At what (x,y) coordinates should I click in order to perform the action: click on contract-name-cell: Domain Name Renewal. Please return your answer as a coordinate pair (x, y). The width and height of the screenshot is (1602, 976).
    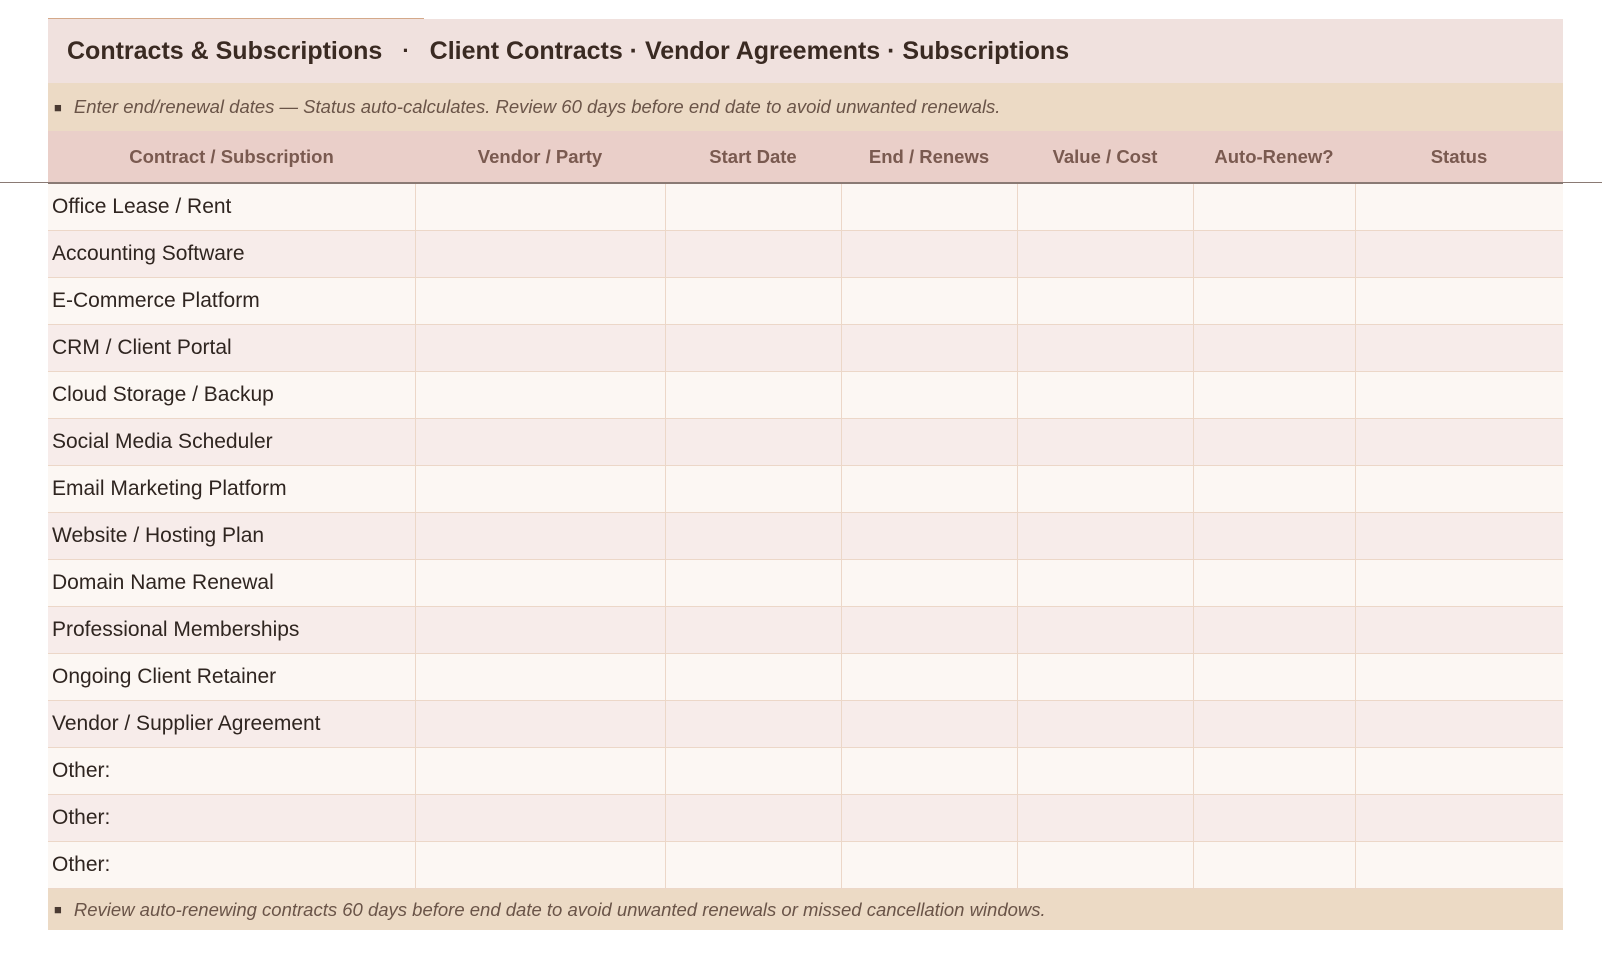
    Looking at the image, I should click on (232, 583).